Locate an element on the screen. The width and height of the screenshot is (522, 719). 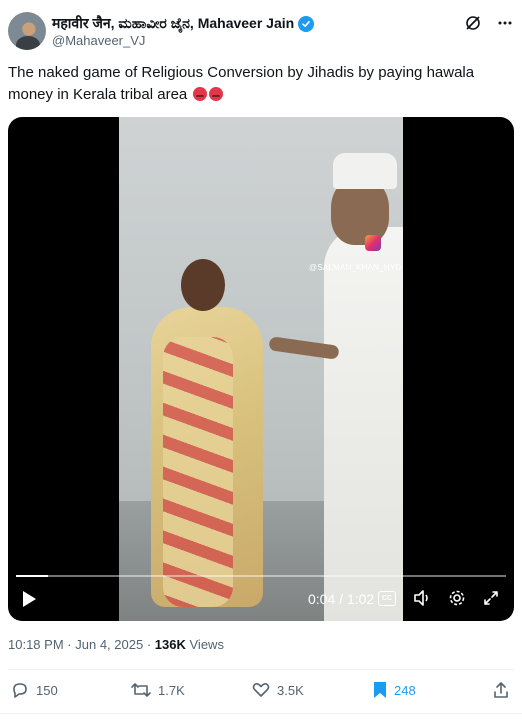
author-name: महावीर जैन, ಮಹಾವೀರ ಜೈನ, Mahaveer Jain is located at coordinates (173, 23).